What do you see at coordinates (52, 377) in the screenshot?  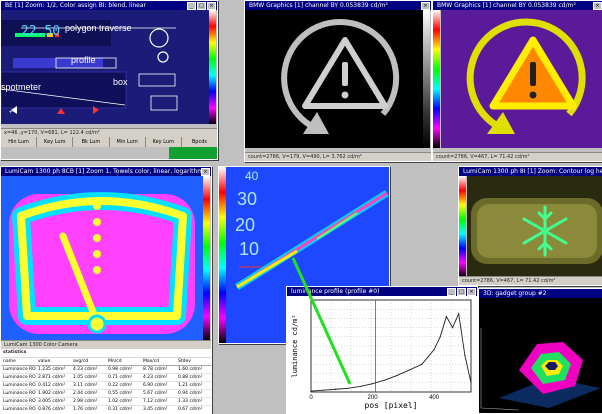 I see `table-cell: 2.871 cd/m²` at bounding box center [52, 377].